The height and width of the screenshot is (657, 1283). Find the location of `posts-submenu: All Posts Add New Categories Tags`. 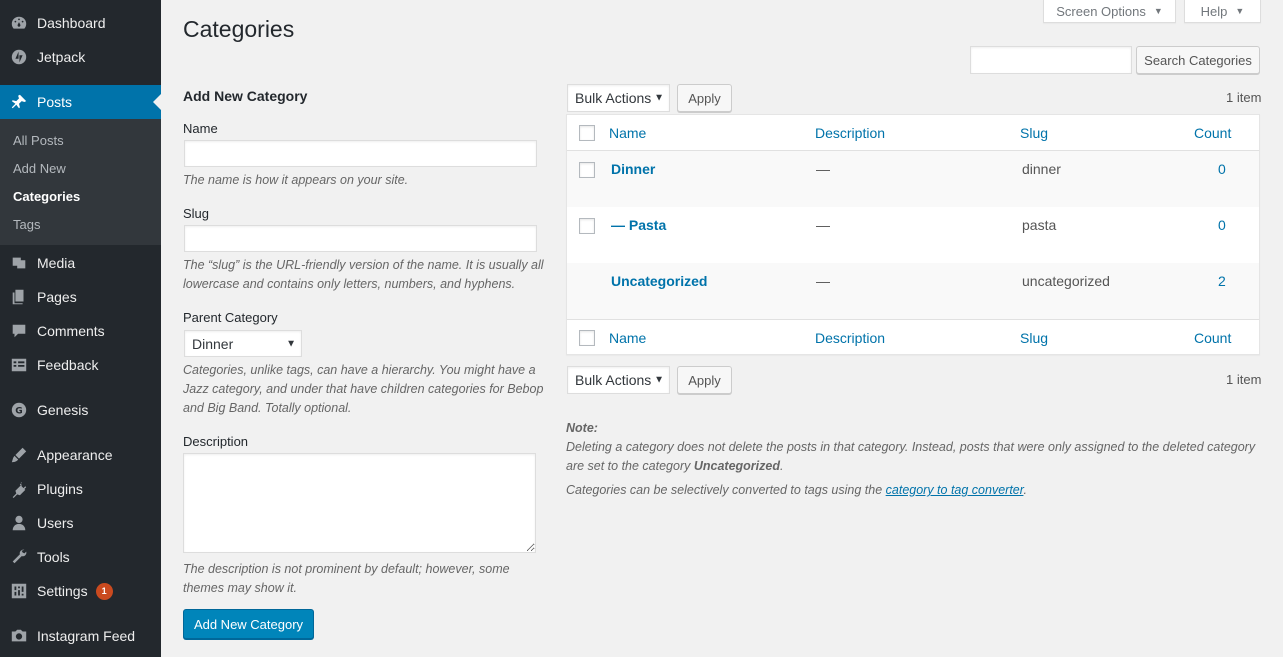

posts-submenu: All Posts Add New Categories Tags is located at coordinates (80, 182).